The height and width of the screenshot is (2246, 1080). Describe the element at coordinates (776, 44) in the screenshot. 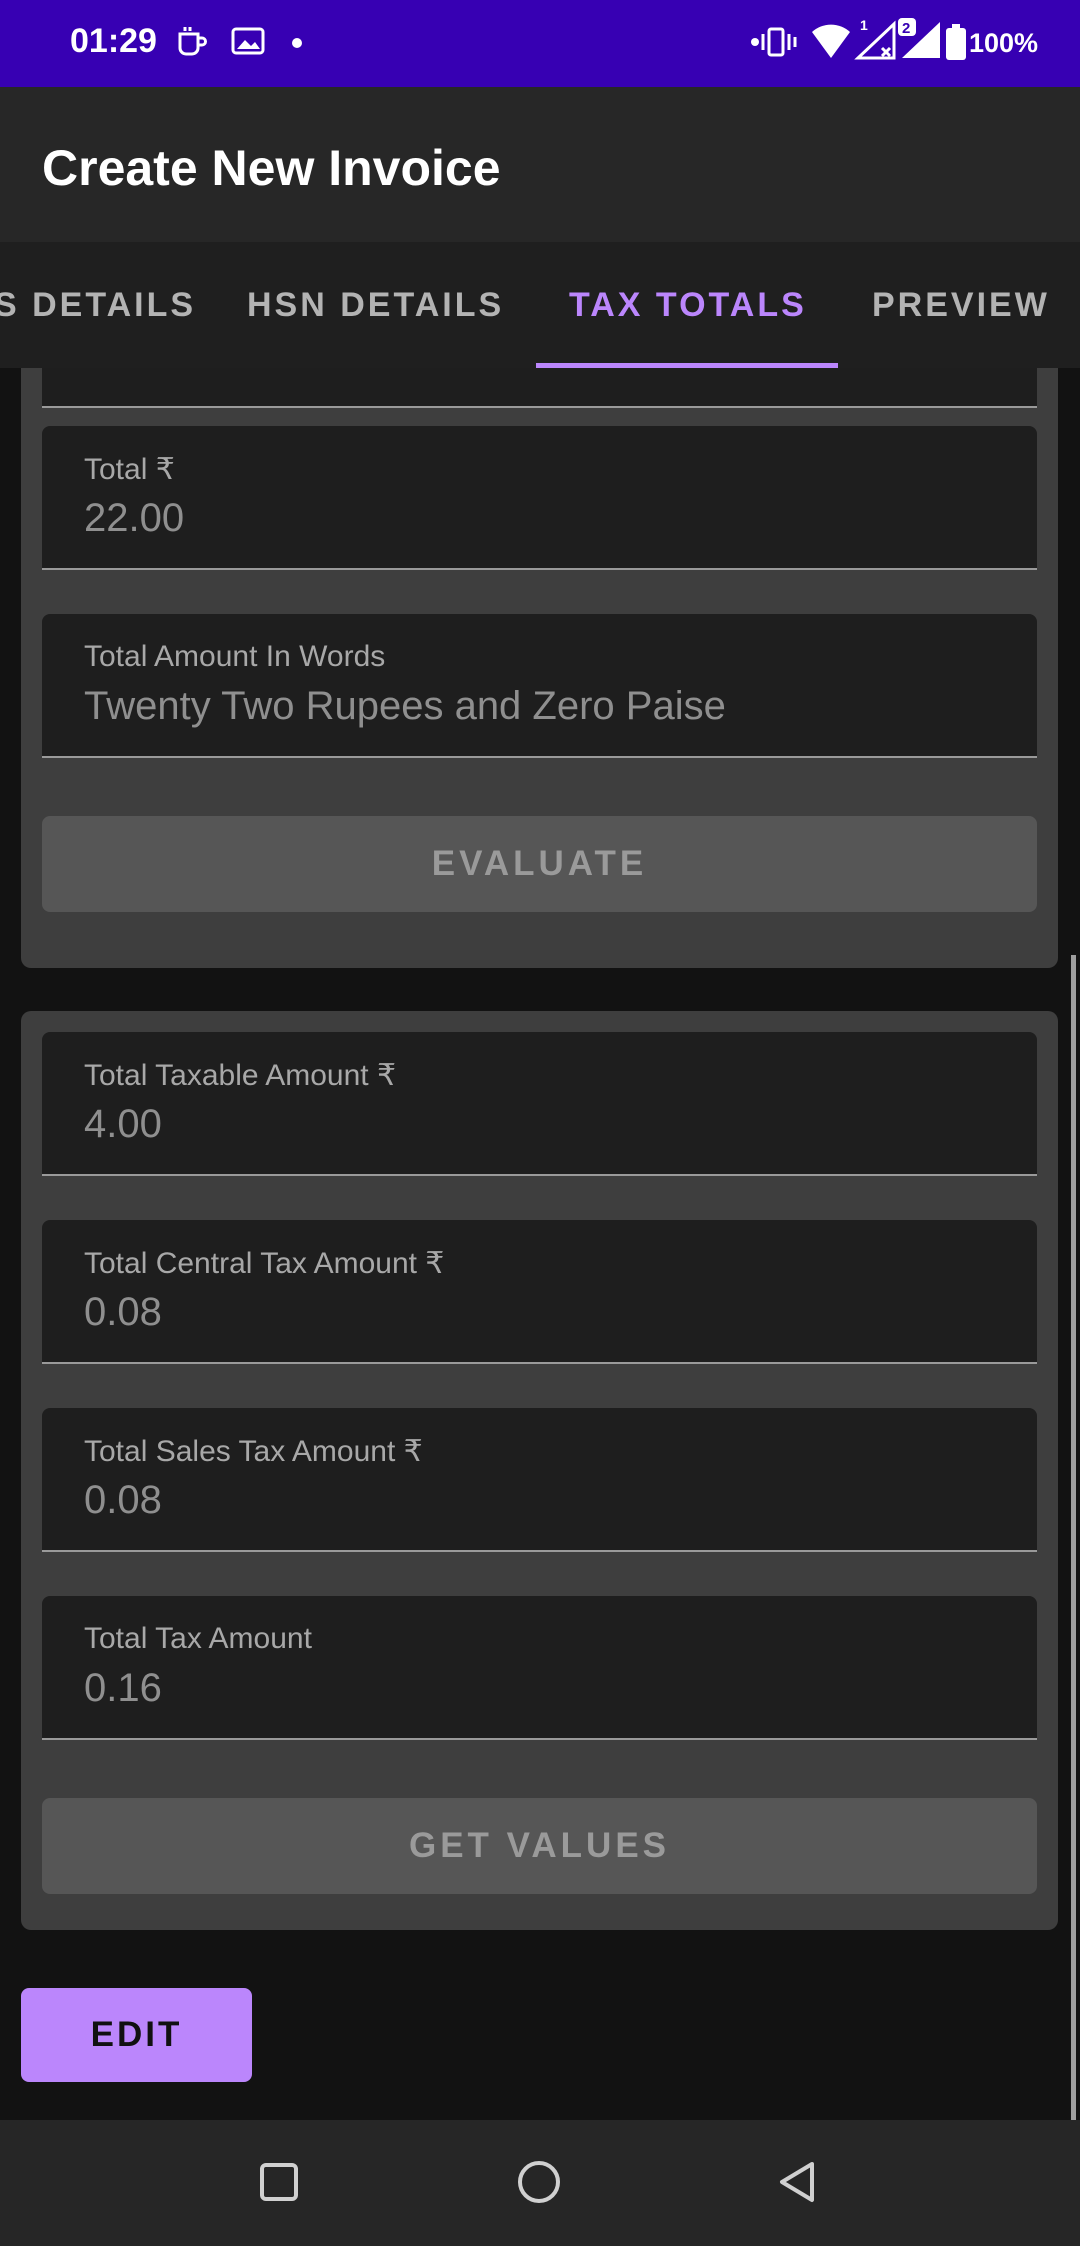

I see `vibrate-icon` at that location.